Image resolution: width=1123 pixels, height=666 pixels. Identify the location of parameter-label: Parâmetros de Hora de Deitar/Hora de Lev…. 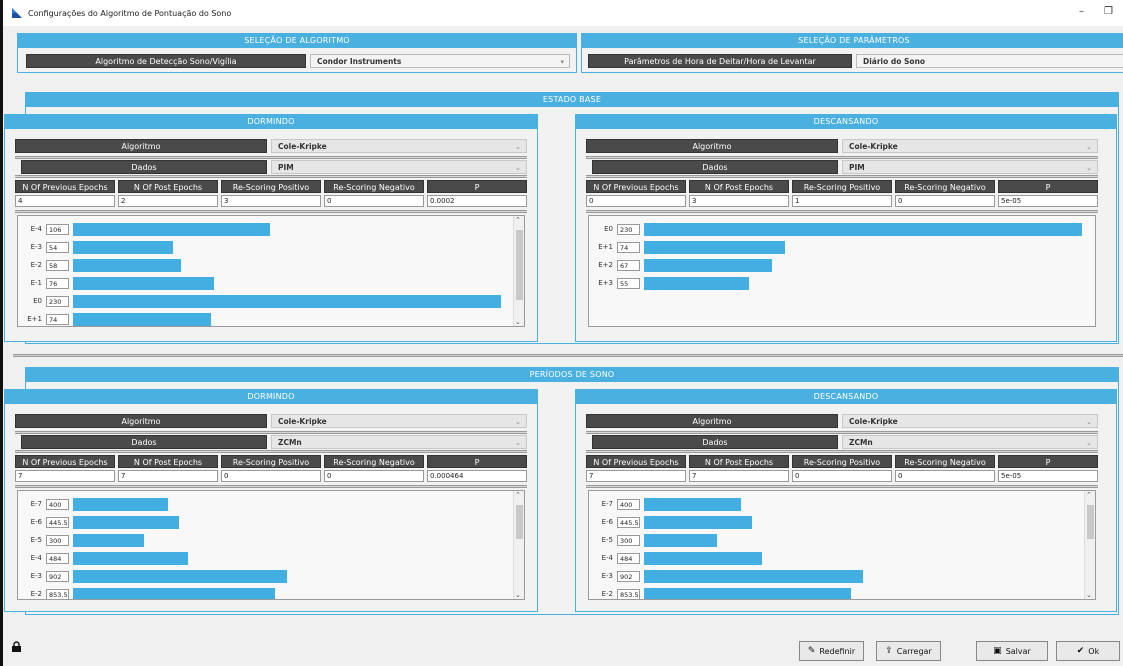
(720, 61).